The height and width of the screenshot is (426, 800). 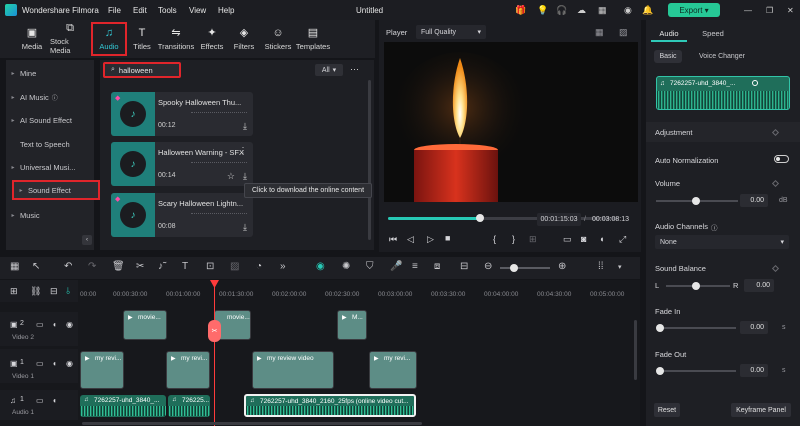 What do you see at coordinates (581, 10) in the screenshot?
I see `cloud-icon: ☁` at bounding box center [581, 10].